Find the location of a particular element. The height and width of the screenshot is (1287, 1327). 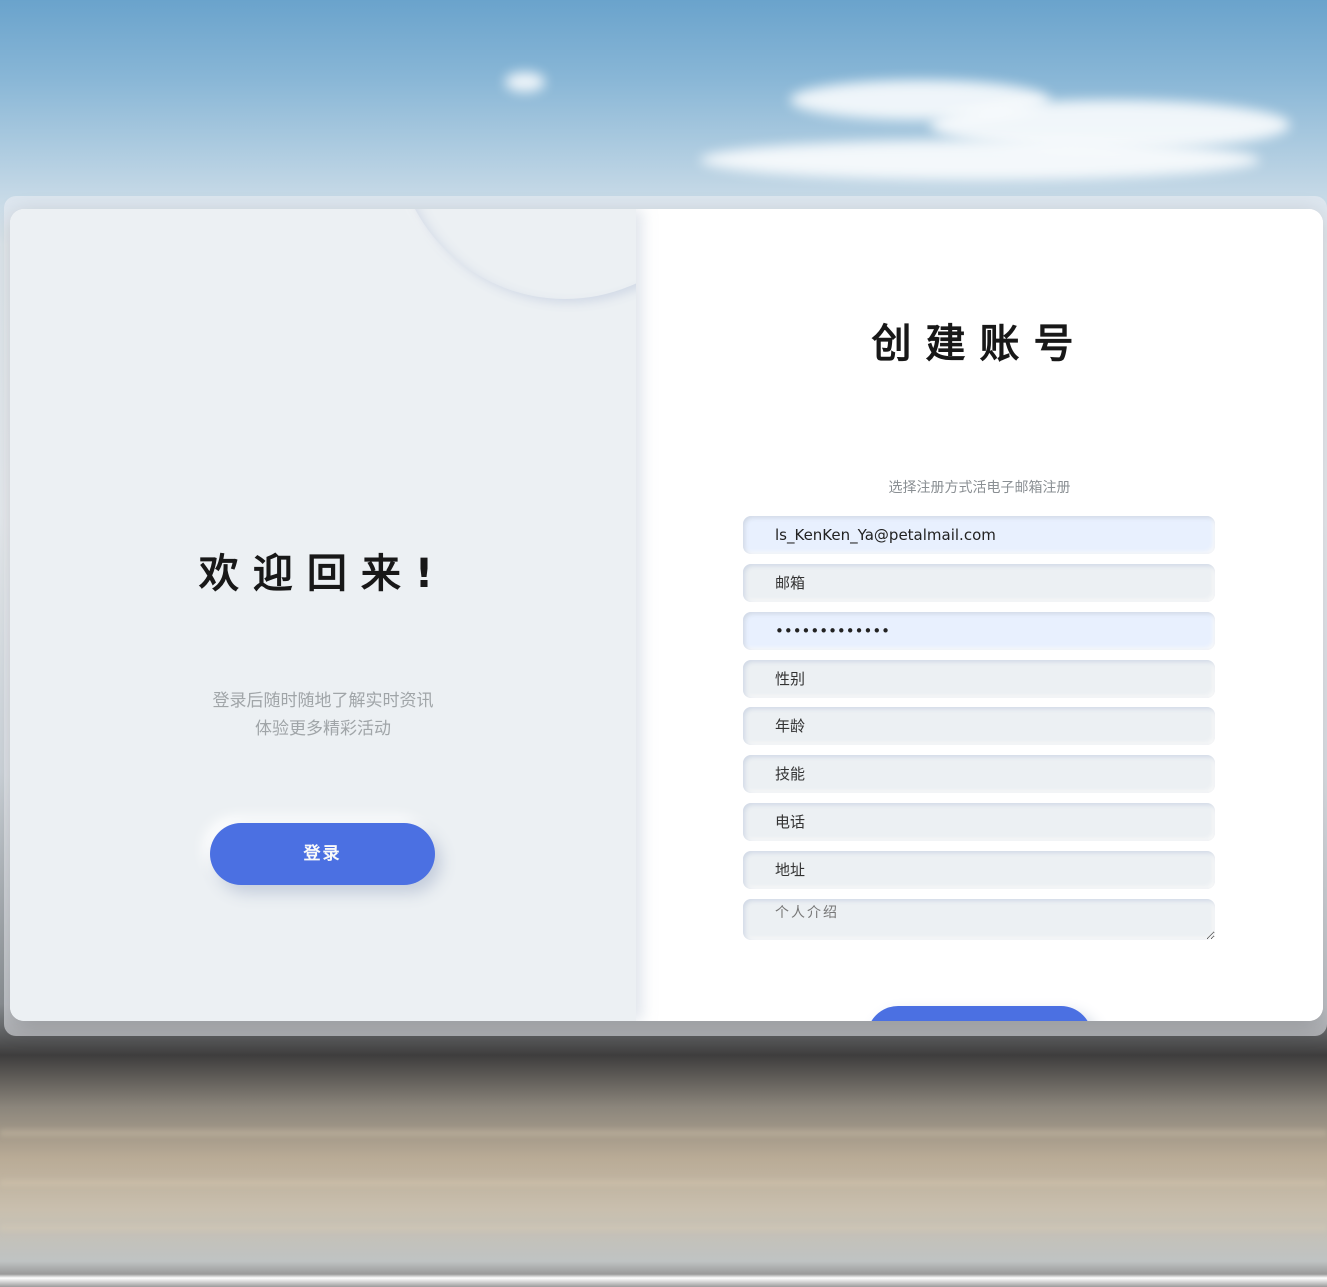

create-account-title: 创建账号 is located at coordinates (979, 344).